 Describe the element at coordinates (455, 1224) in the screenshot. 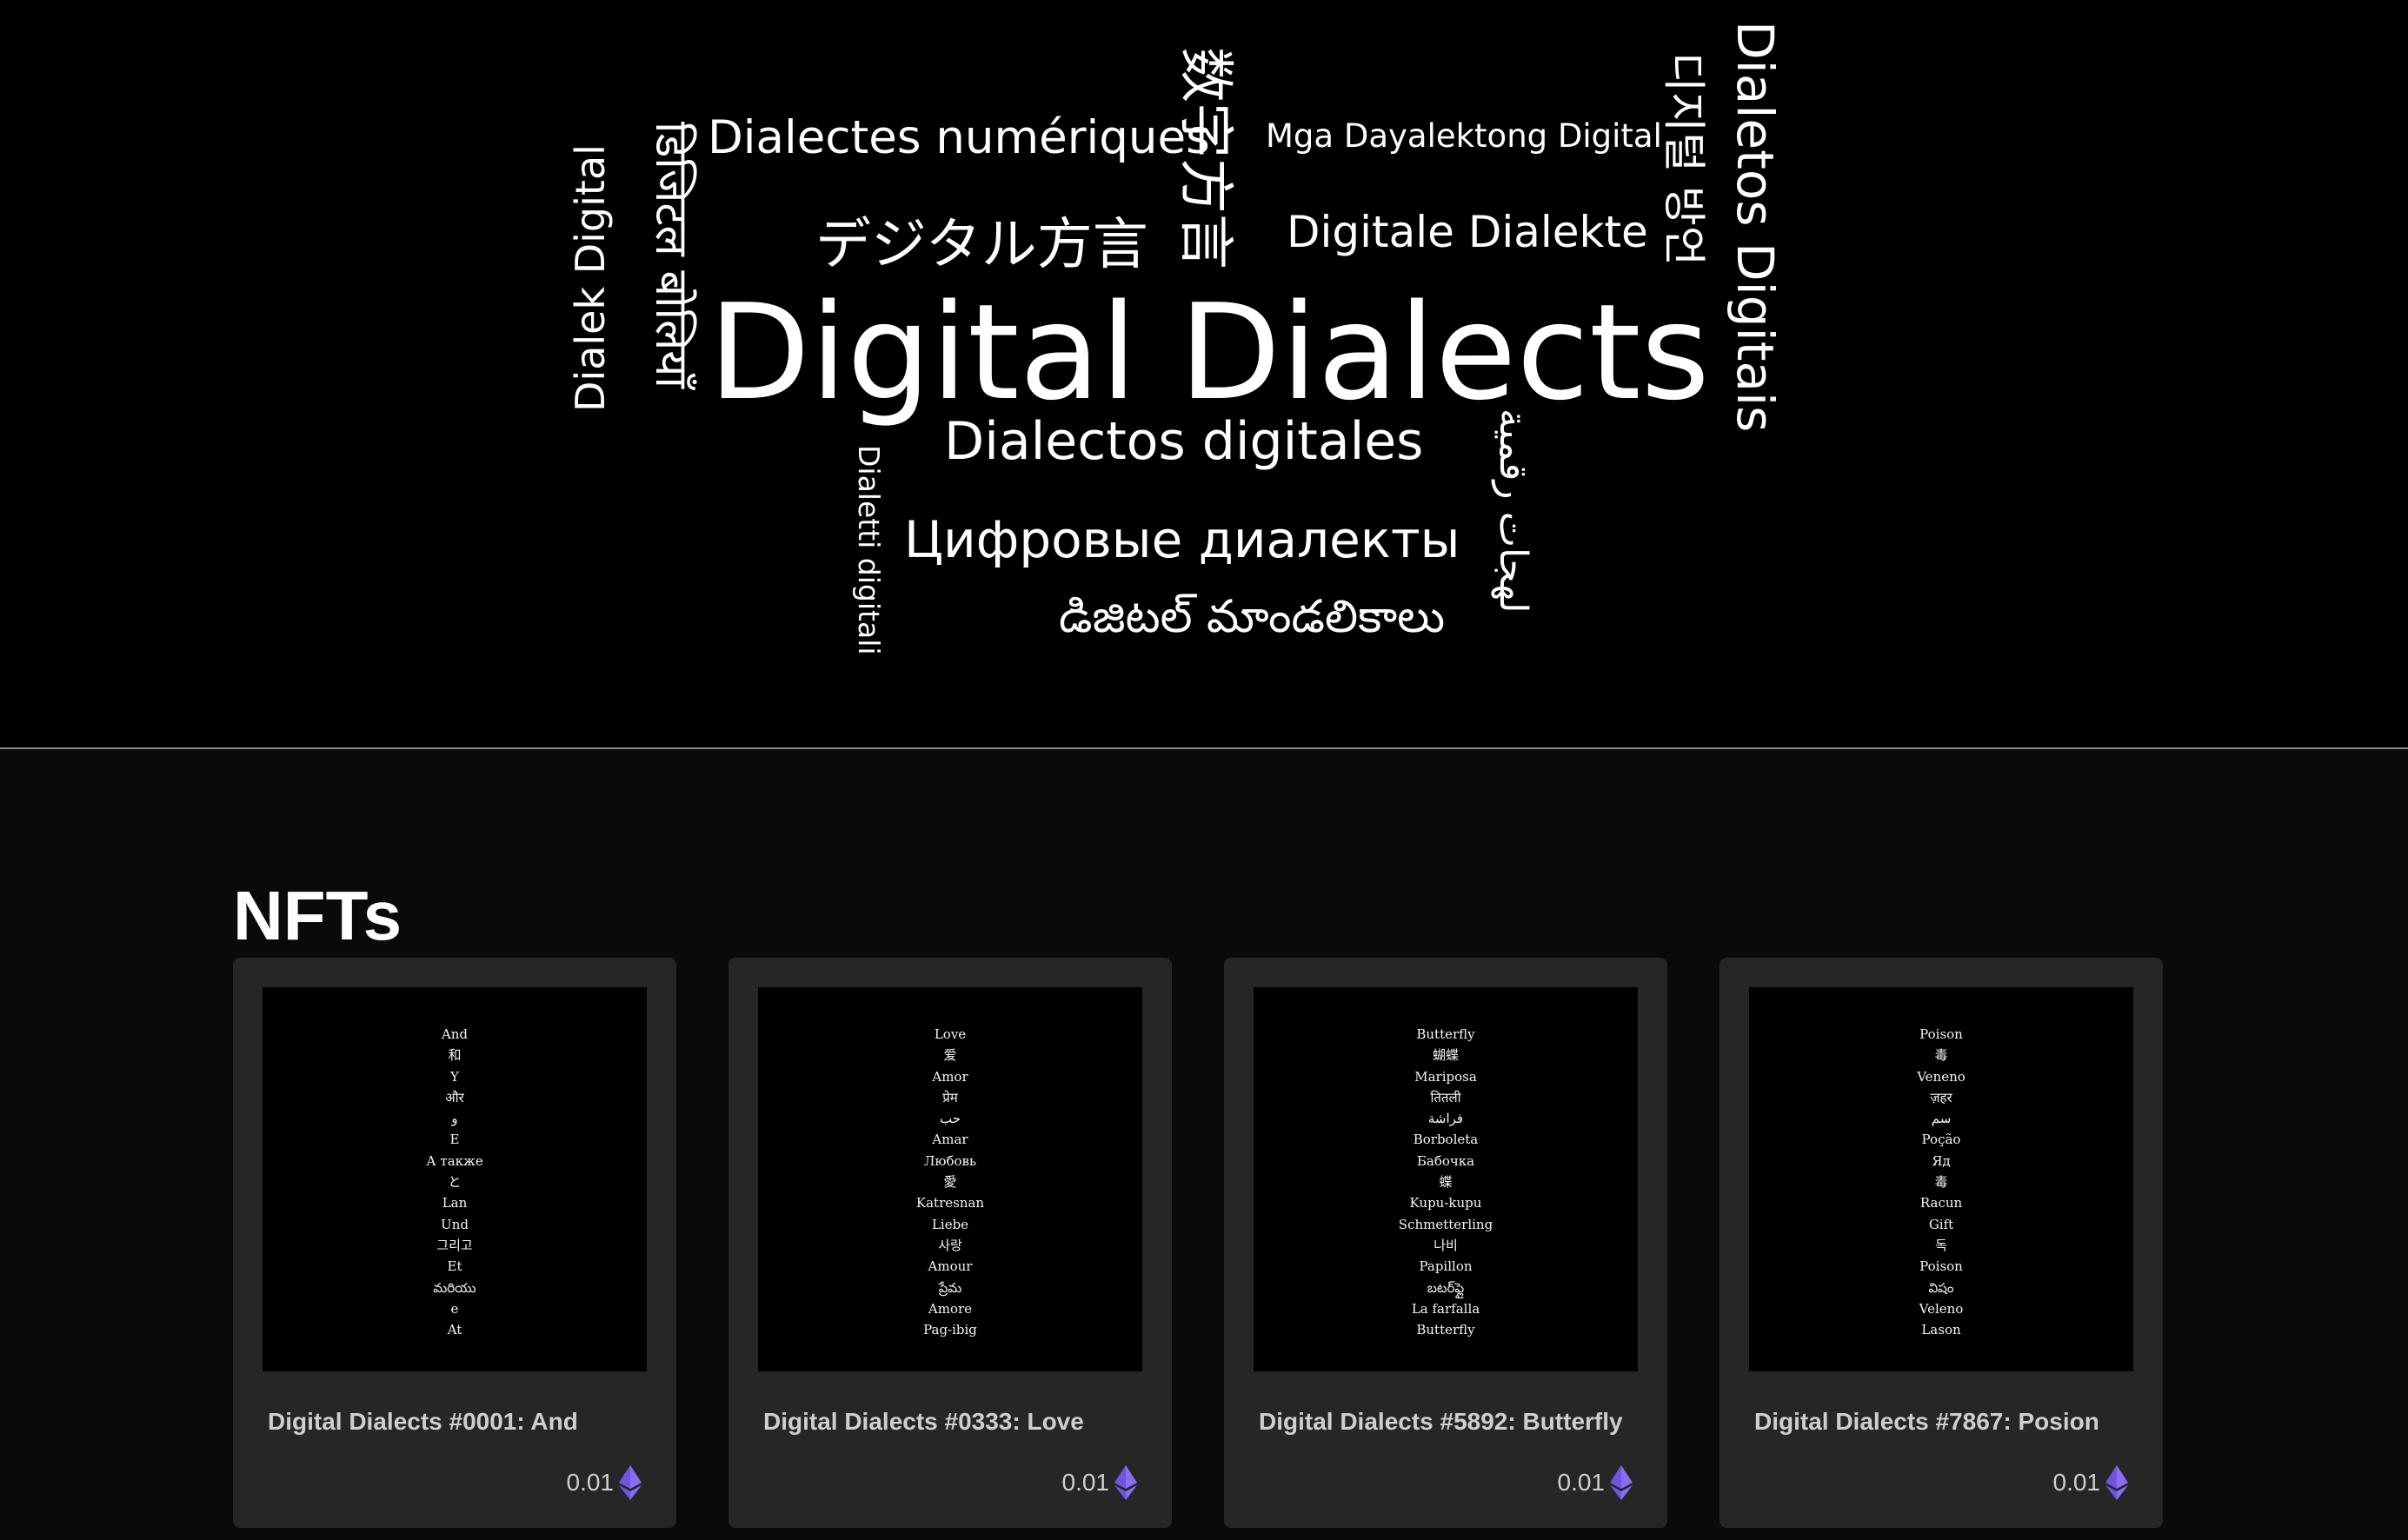

I see `nft-image-word: Und` at that location.